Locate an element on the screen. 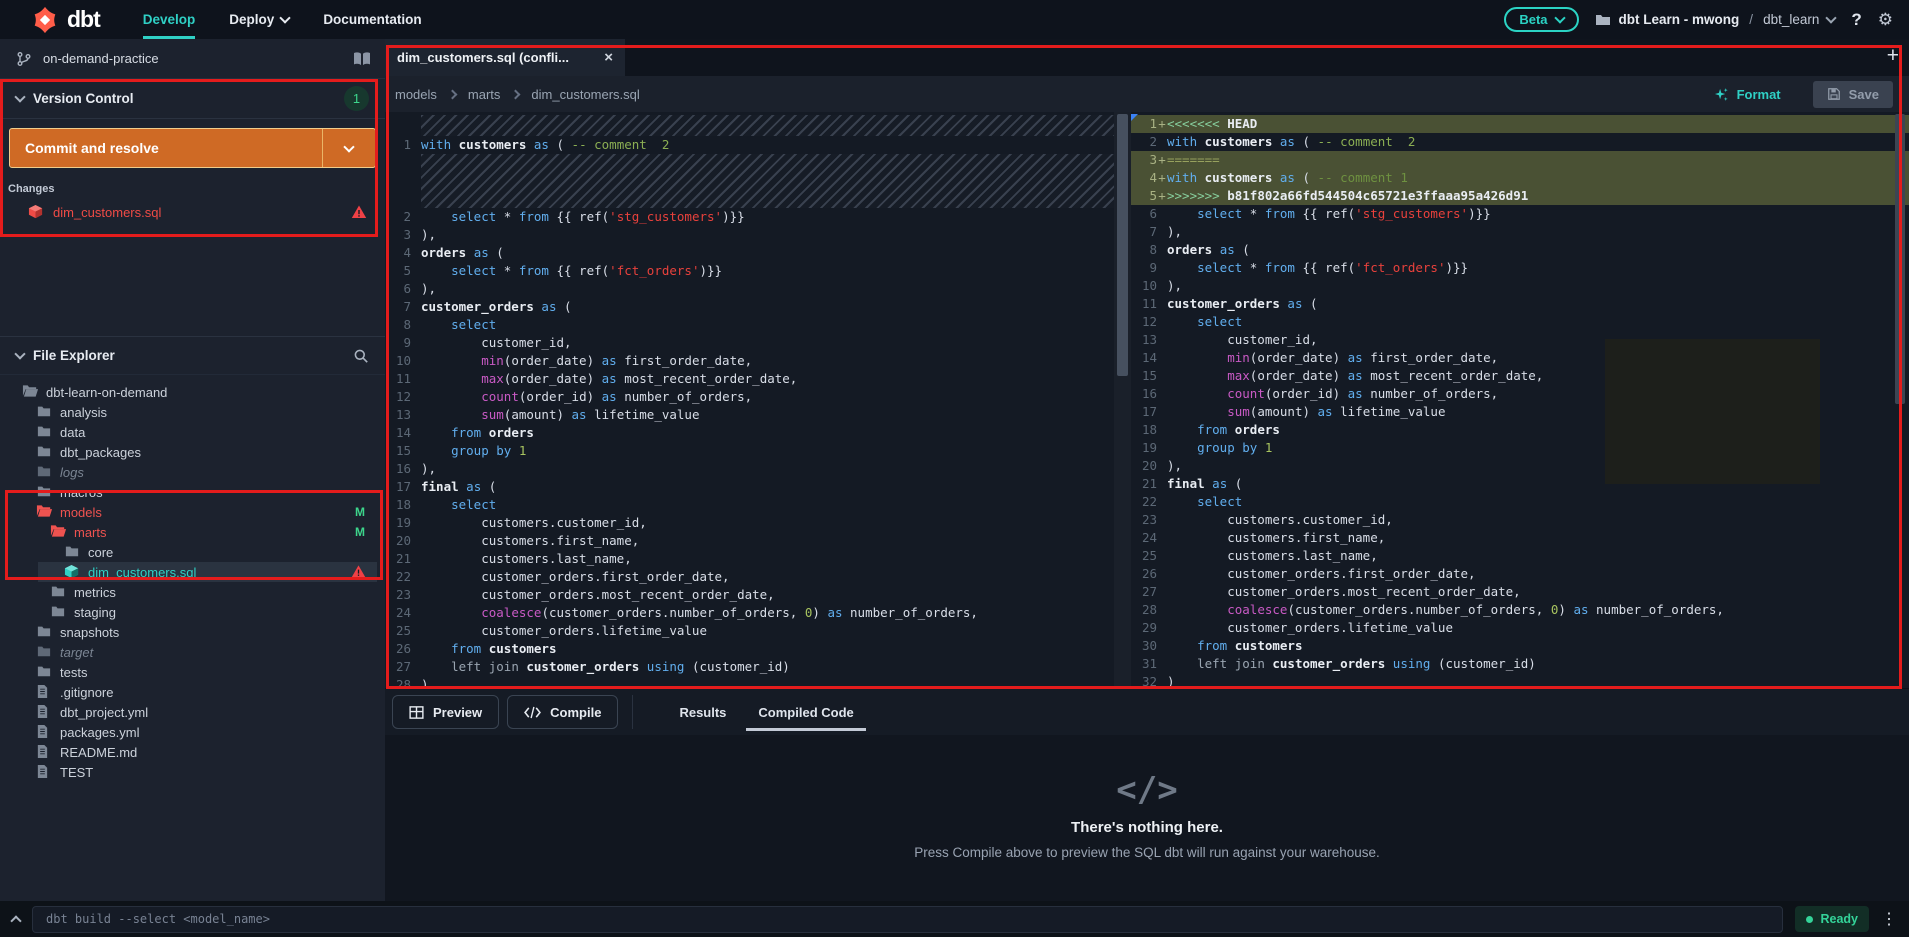 This screenshot has width=1909, height=937. code-line: 8 select is located at coordinates (749, 325).